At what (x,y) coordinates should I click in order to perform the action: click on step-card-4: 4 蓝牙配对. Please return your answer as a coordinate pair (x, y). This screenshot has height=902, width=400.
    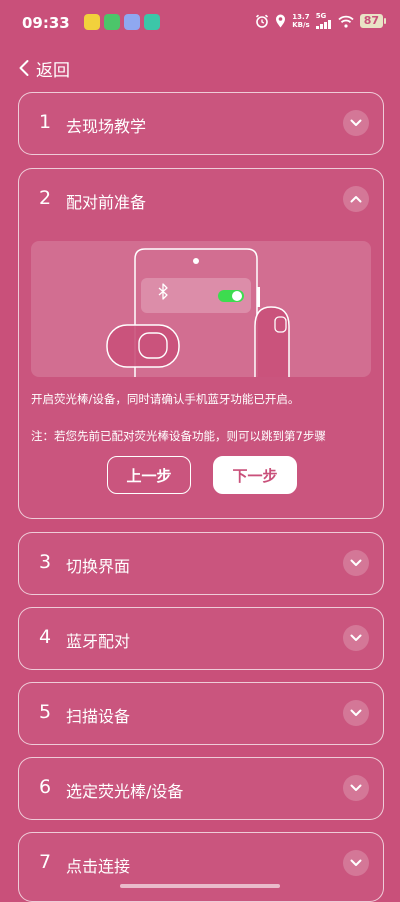
    Looking at the image, I should click on (201, 638).